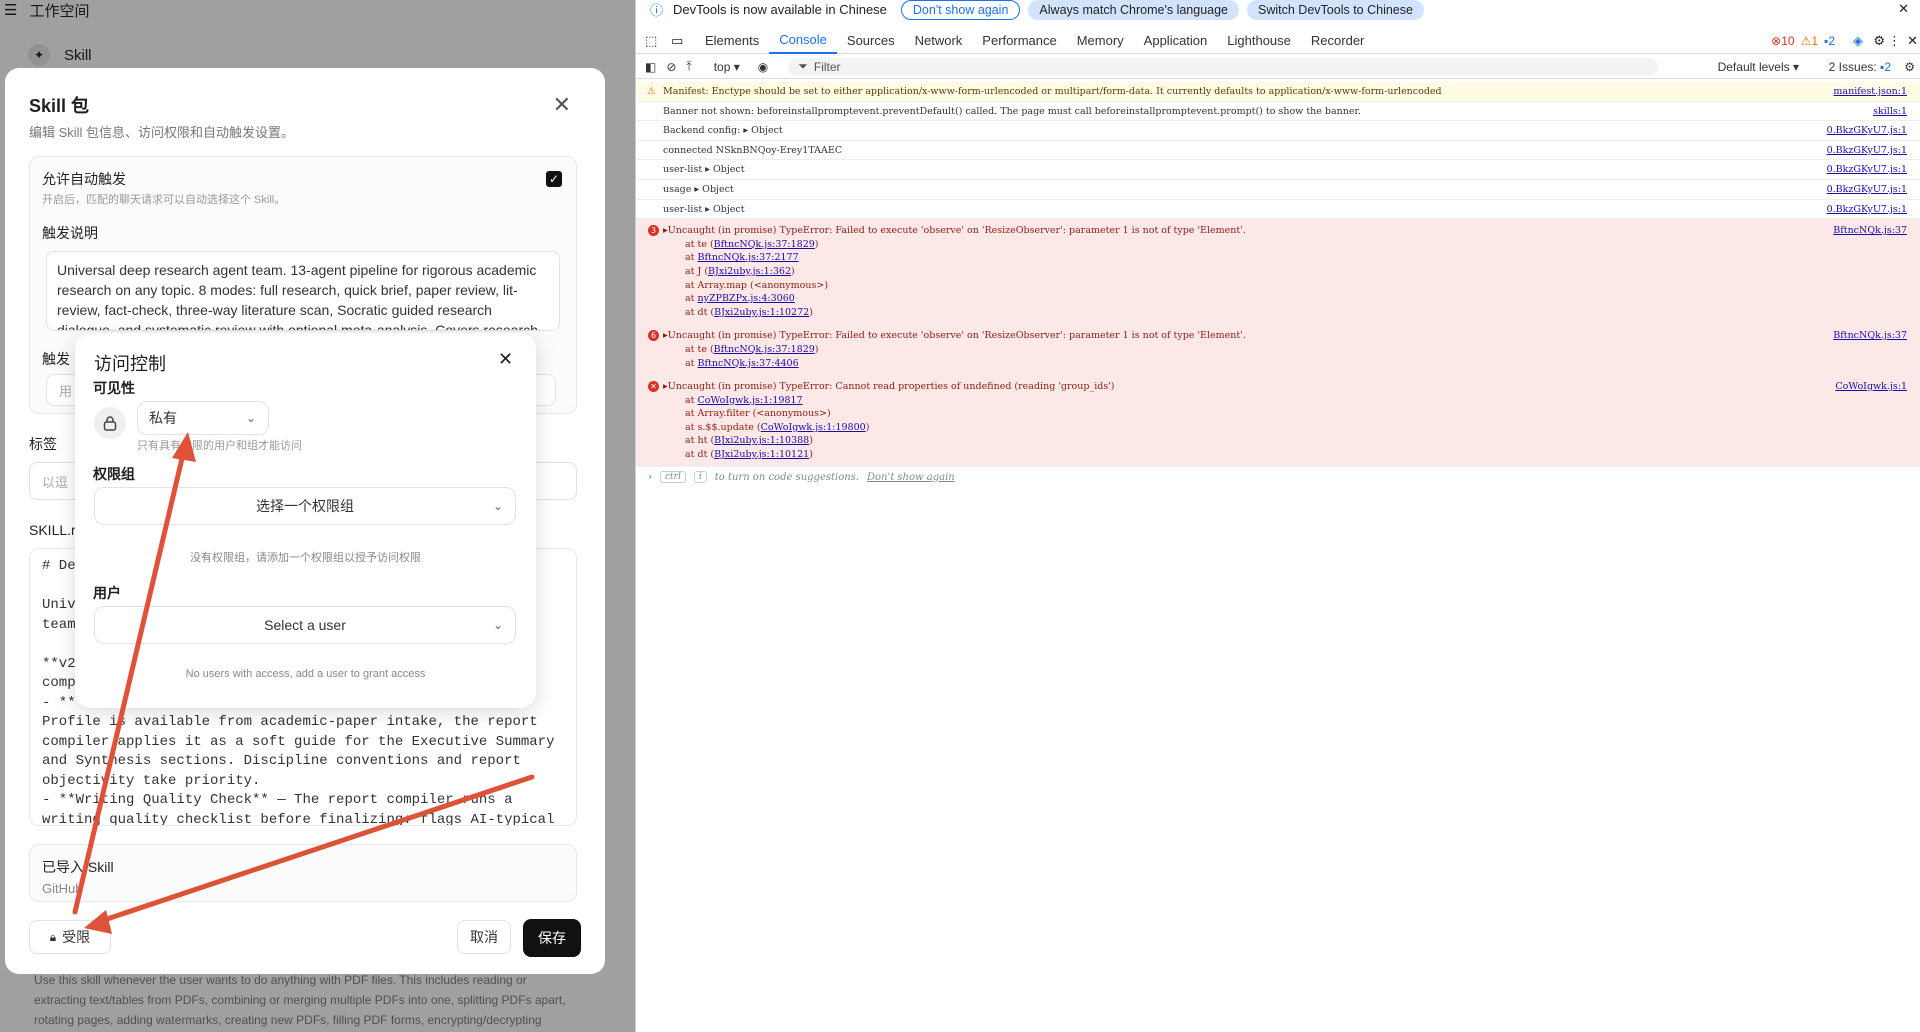  I want to click on stack-frame-text: ), so click(867, 427).